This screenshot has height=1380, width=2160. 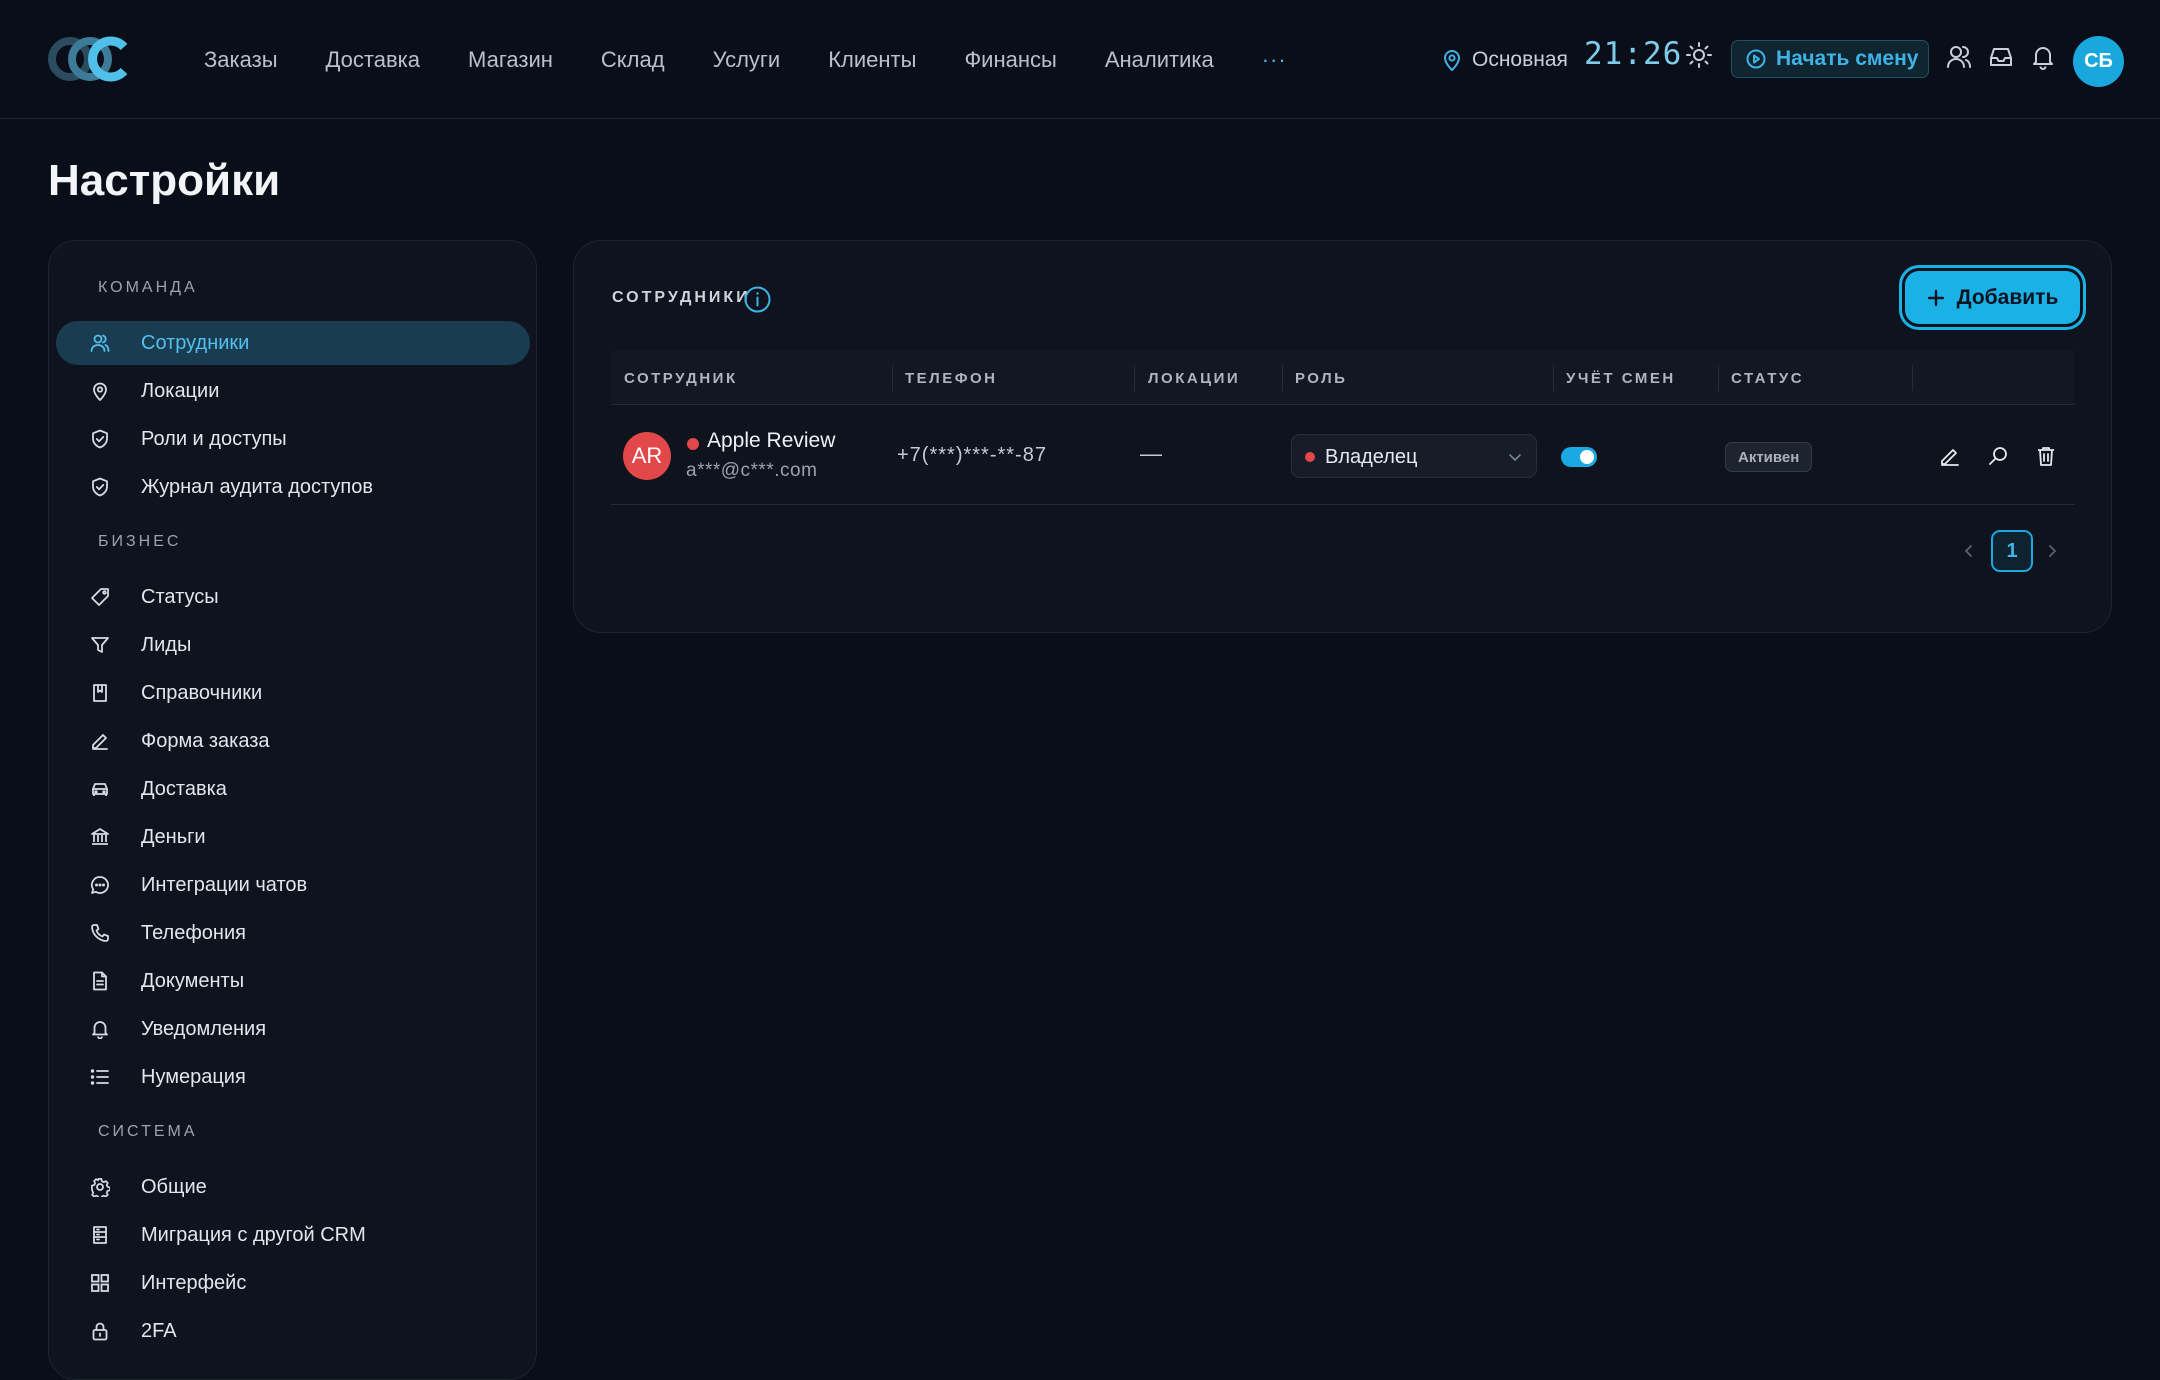 I want to click on shift-tracking-toggle, so click(x=1579, y=457).